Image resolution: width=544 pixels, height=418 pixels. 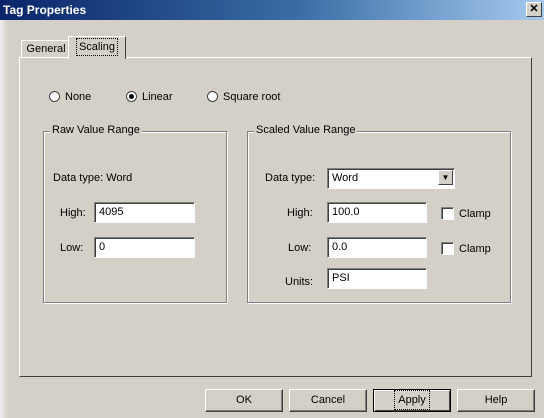 I want to click on raw-high-label: High:, so click(x=73, y=213).